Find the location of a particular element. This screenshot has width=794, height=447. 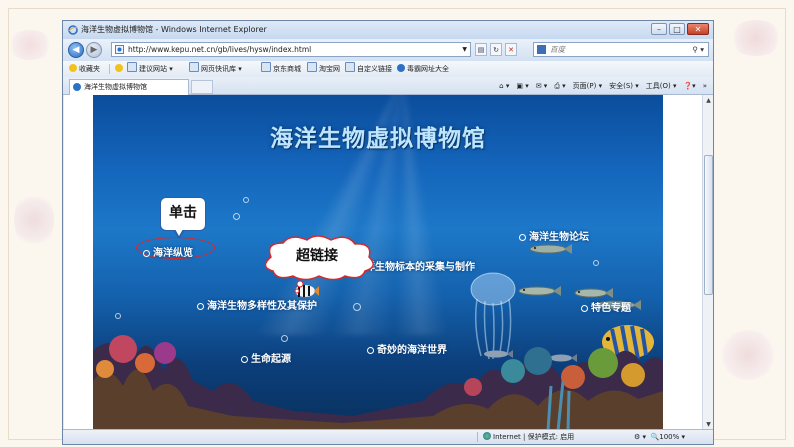

security-zone: Internet | 保护模式: 启用 is located at coordinates (528, 437).